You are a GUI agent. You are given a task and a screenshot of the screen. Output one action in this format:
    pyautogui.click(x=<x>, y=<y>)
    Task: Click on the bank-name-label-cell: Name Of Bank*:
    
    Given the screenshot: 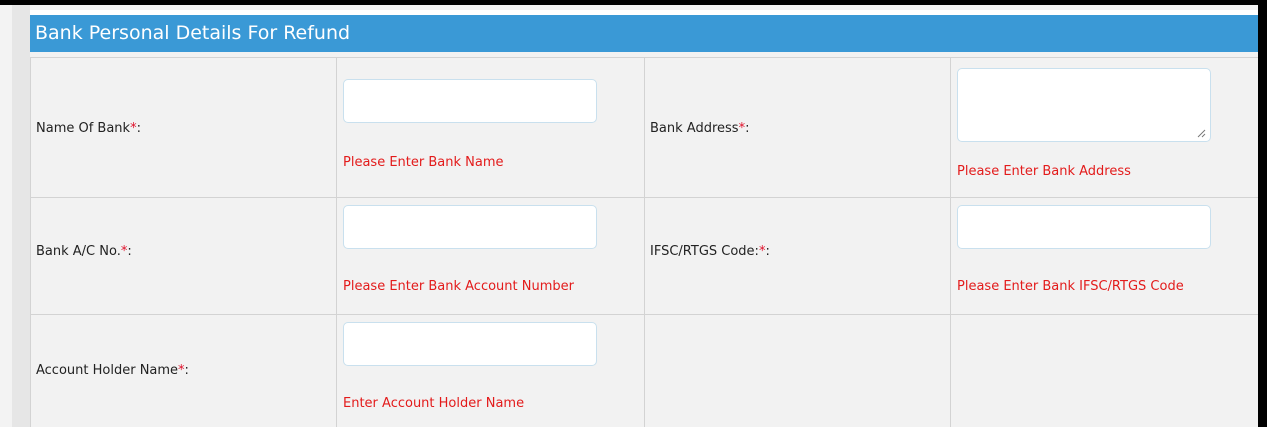 What is the action you would take?
    pyautogui.click(x=183, y=127)
    